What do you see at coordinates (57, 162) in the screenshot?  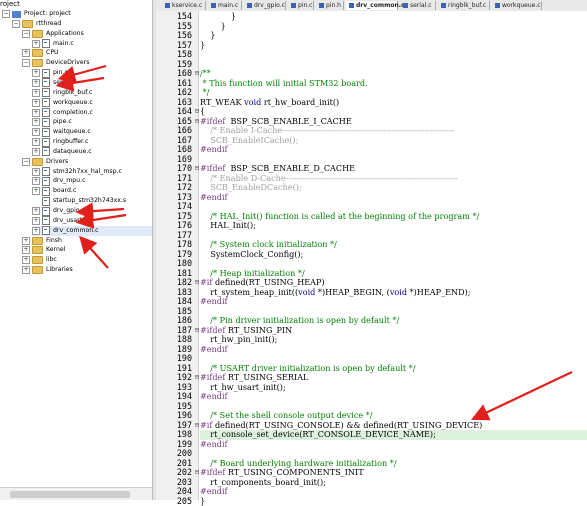 I see `tree-item-label: Drivers` at bounding box center [57, 162].